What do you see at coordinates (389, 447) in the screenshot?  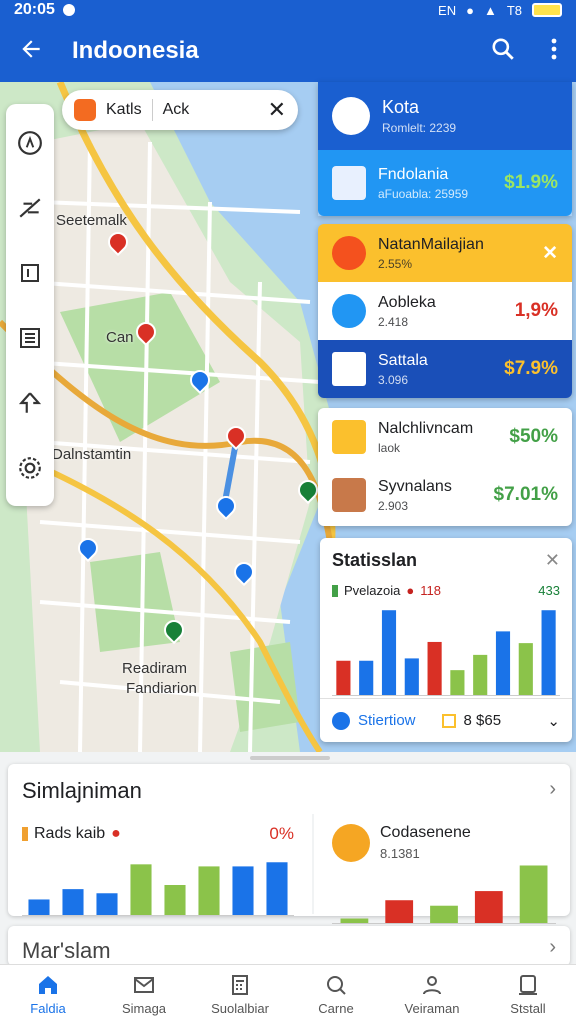 I see `nalchlivncam-sub: laok` at bounding box center [389, 447].